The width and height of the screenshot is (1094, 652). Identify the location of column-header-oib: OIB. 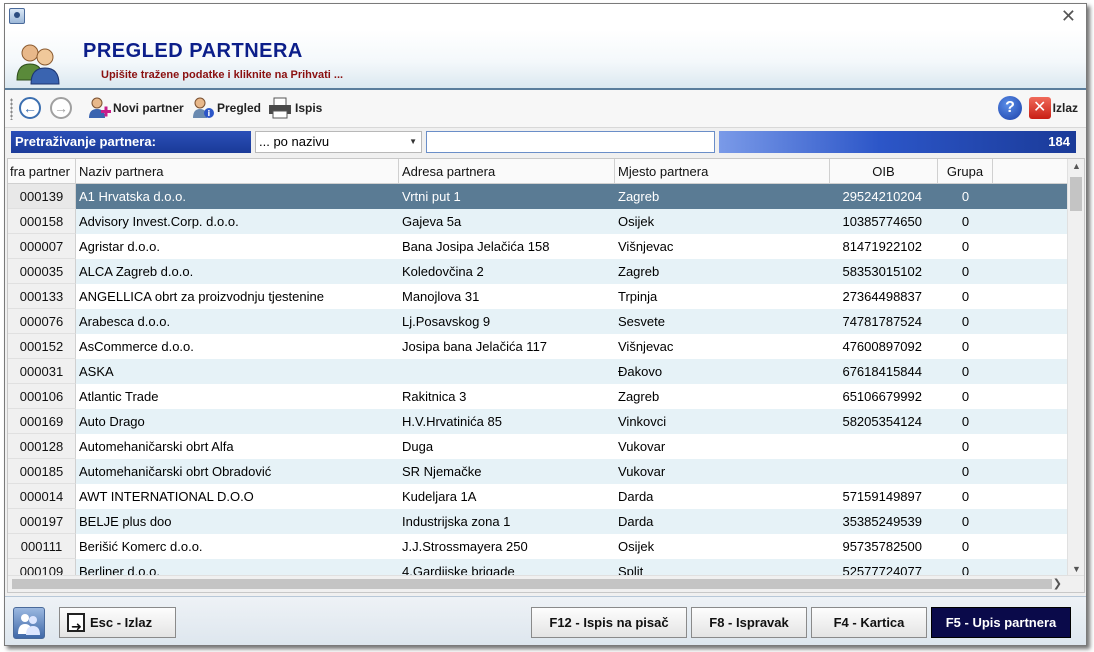
(884, 171).